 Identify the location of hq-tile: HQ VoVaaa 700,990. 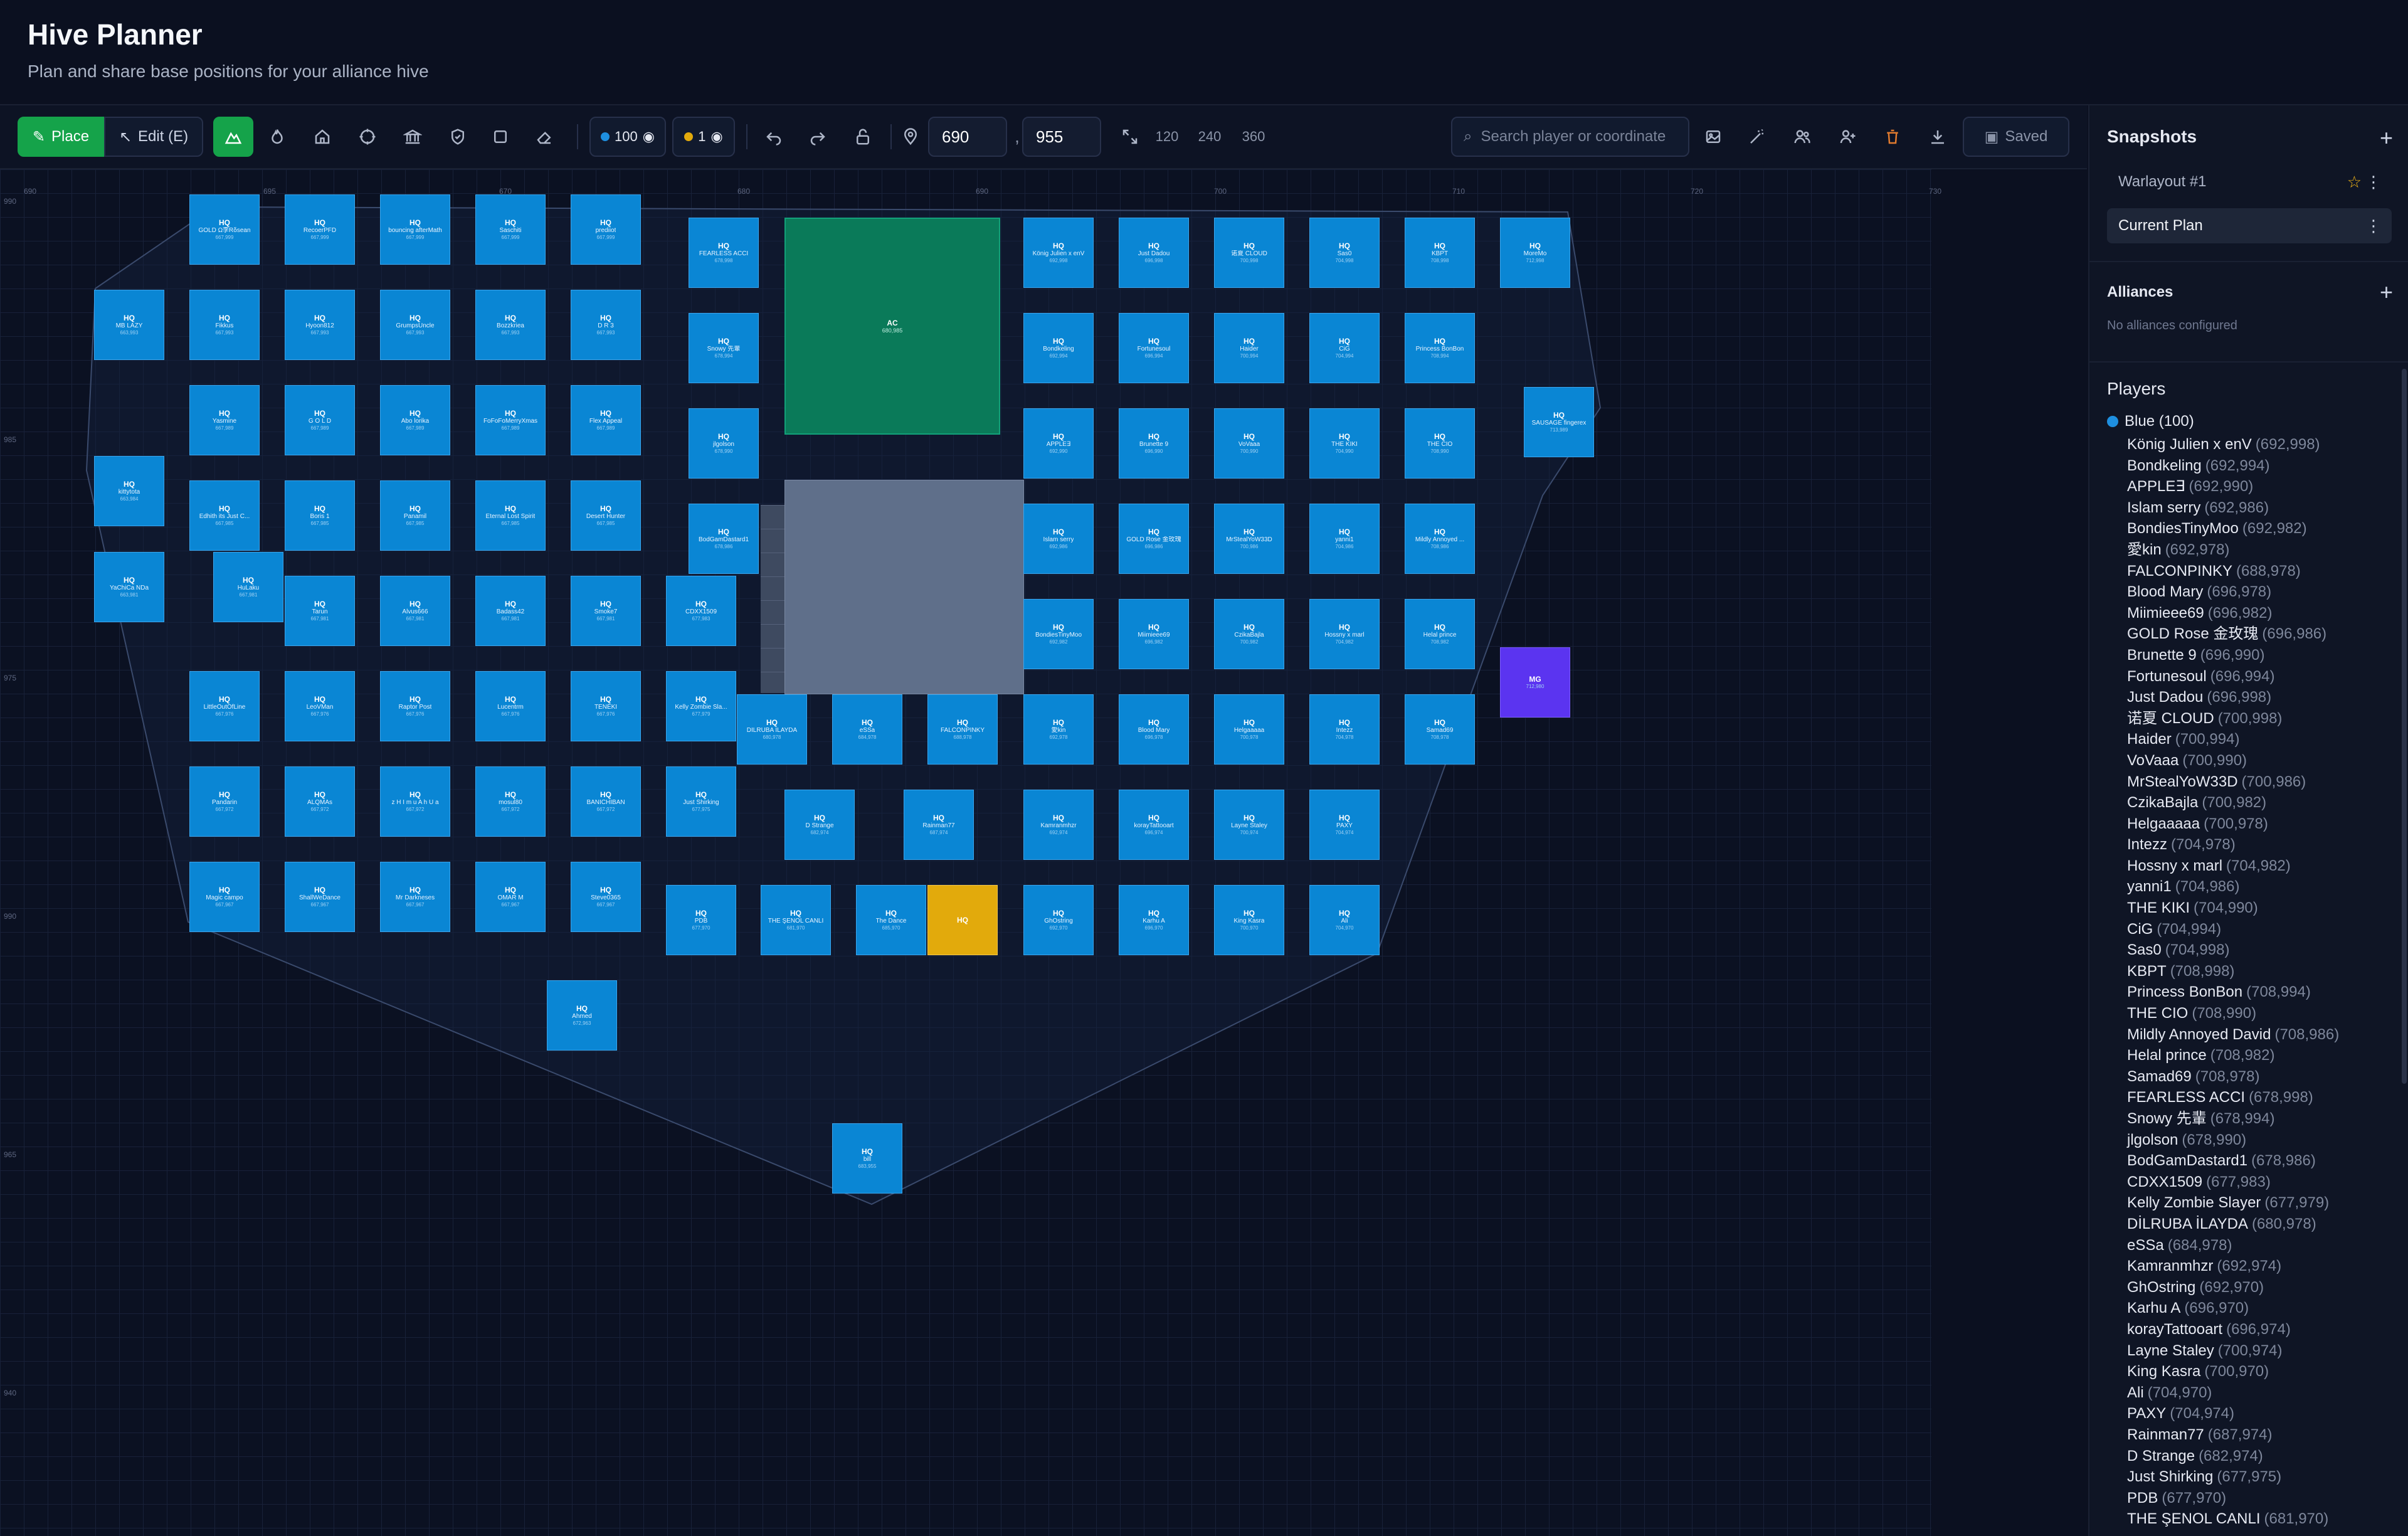
(1249, 444).